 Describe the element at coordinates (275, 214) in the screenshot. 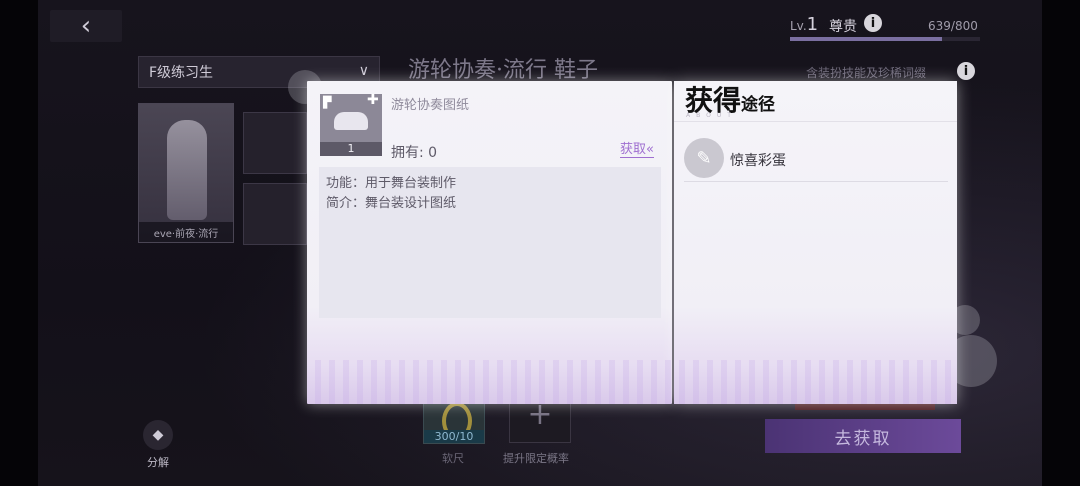

I see `outfit-slot-shoes` at that location.